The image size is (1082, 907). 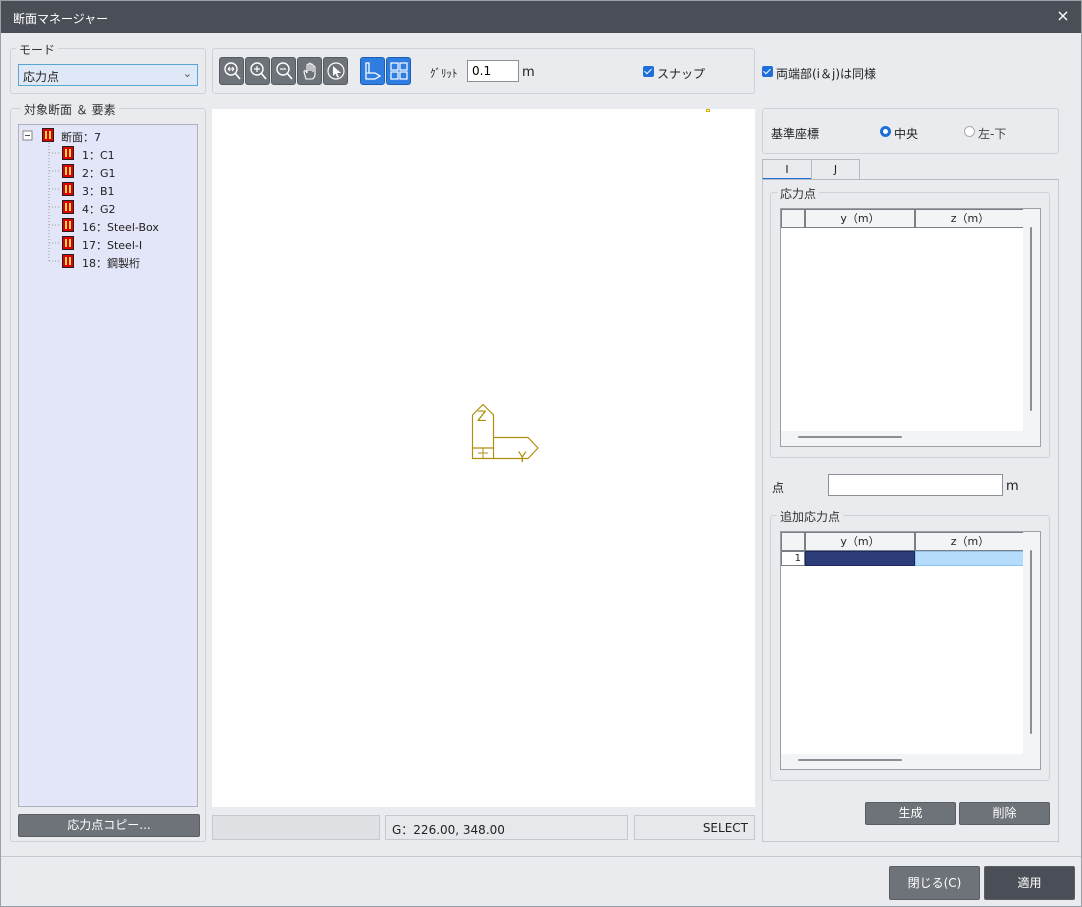 What do you see at coordinates (906, 134) in the screenshot?
I see `center-radio-label: 中央` at bounding box center [906, 134].